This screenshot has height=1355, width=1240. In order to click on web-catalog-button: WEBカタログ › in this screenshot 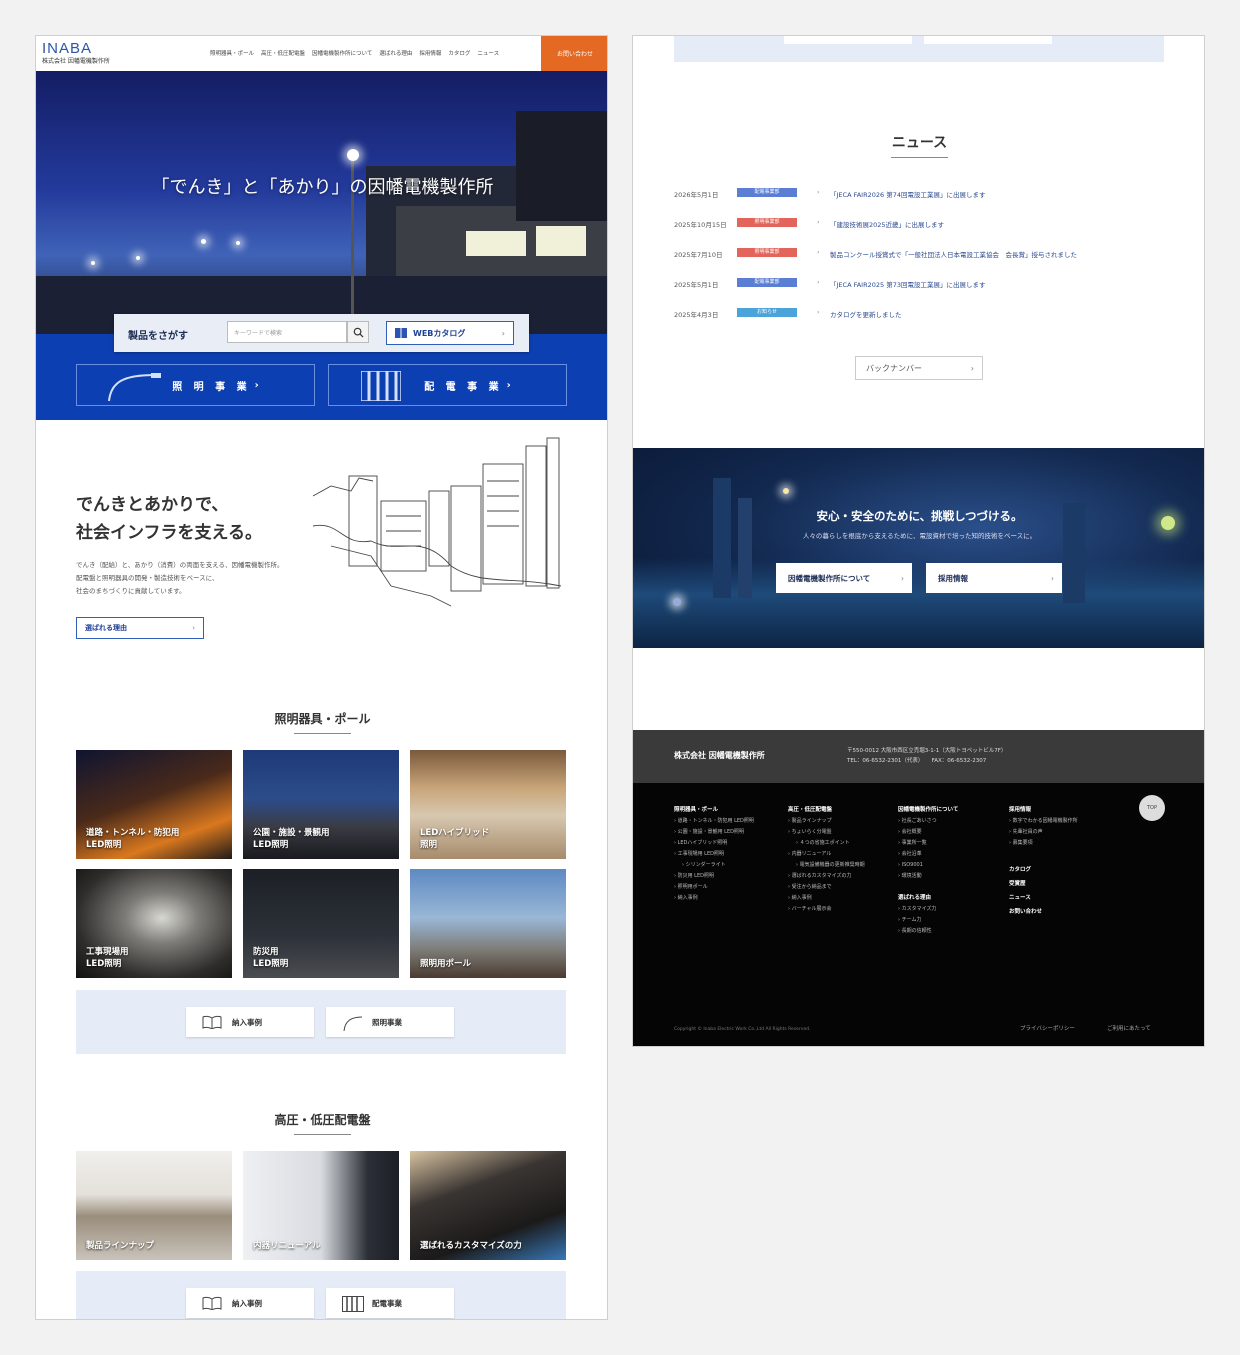, I will do `click(450, 333)`.